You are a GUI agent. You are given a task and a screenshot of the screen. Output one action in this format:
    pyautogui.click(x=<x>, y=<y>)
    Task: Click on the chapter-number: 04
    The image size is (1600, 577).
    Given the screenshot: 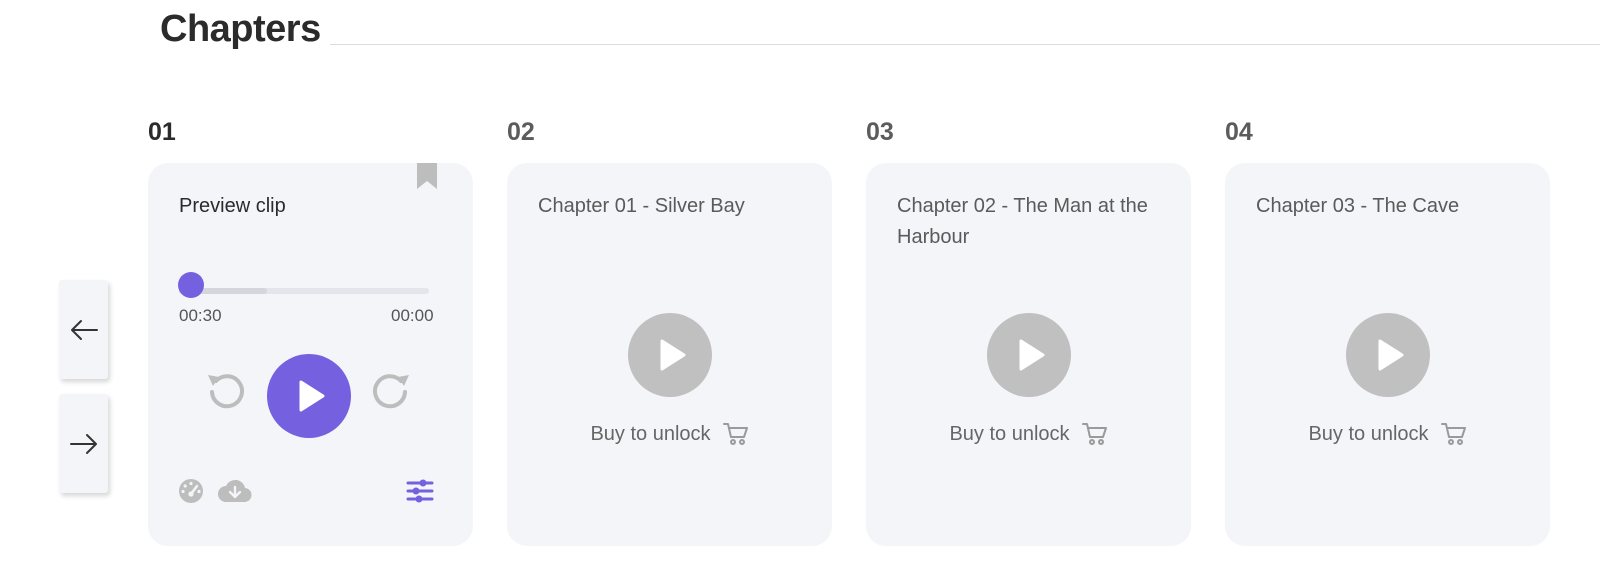 What is the action you would take?
    pyautogui.click(x=1239, y=132)
    